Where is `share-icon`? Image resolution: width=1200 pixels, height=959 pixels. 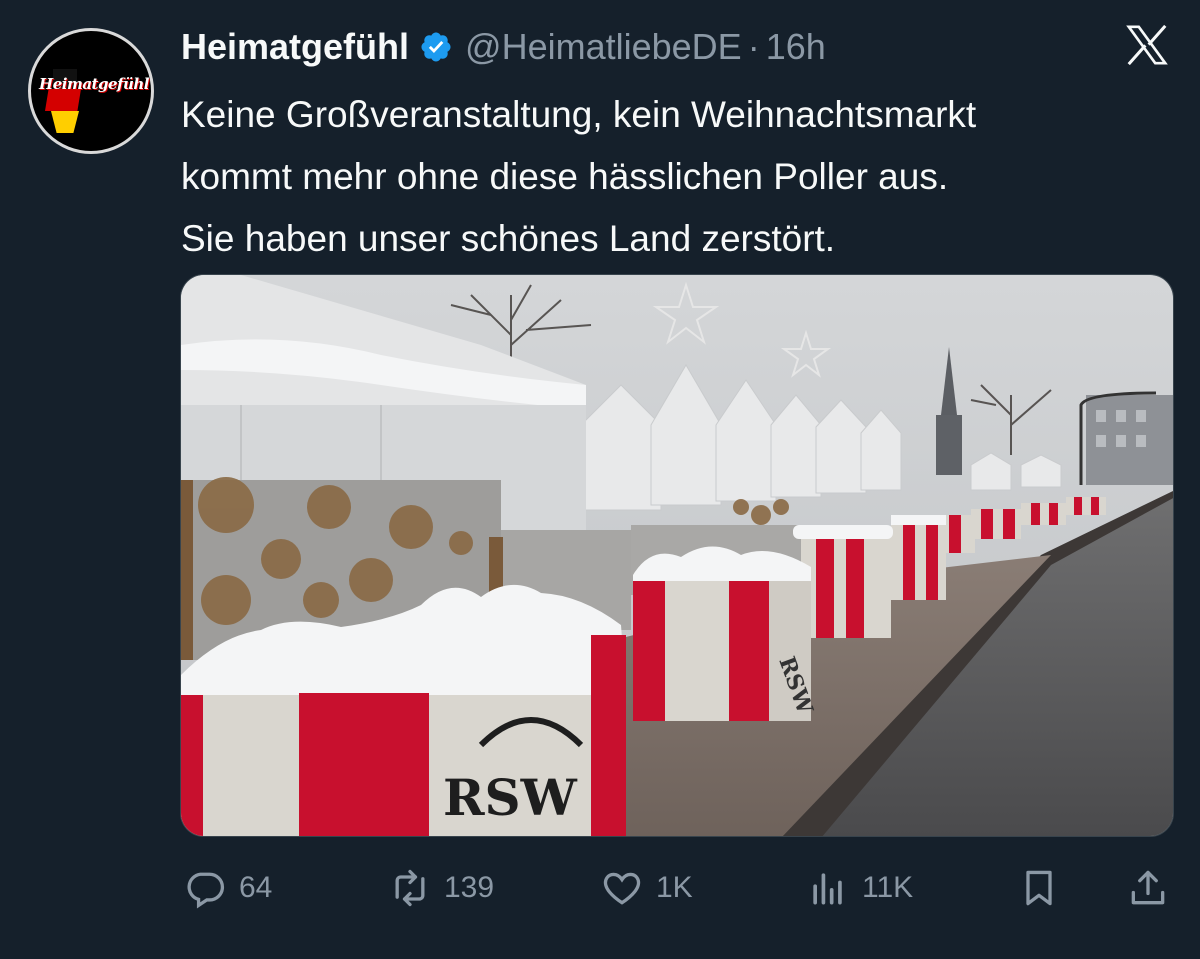 share-icon is located at coordinates (1148, 887).